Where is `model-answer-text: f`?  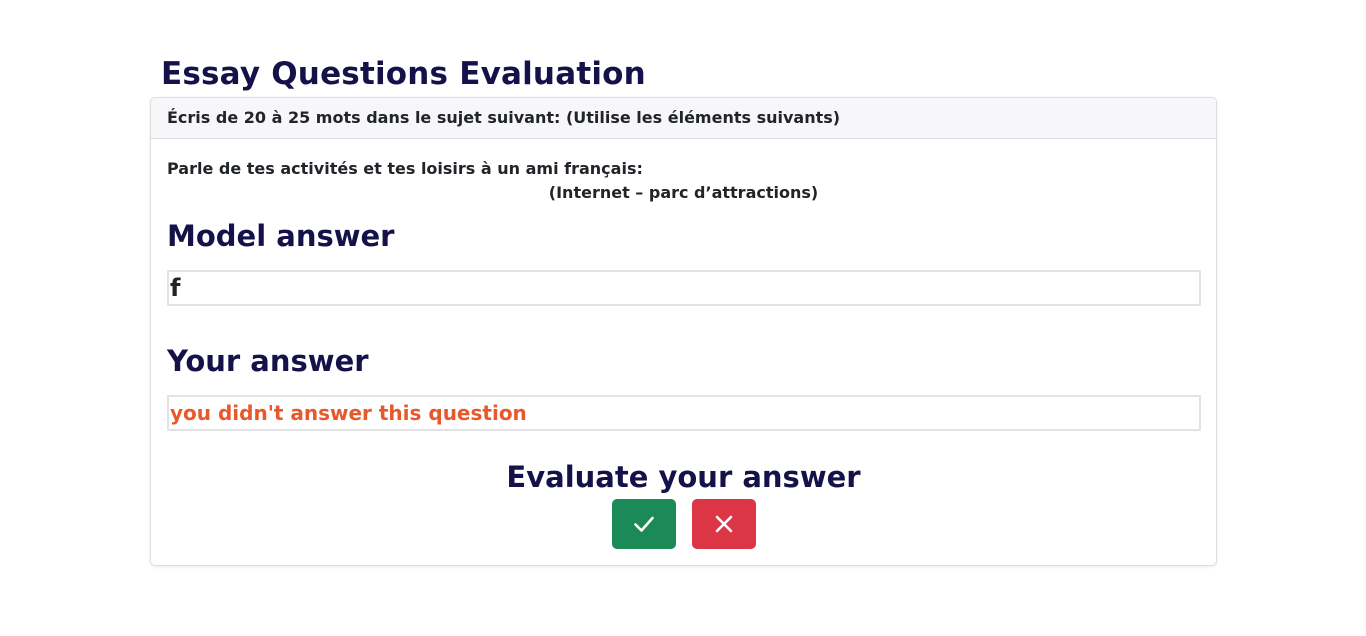 model-answer-text: f is located at coordinates (175, 288).